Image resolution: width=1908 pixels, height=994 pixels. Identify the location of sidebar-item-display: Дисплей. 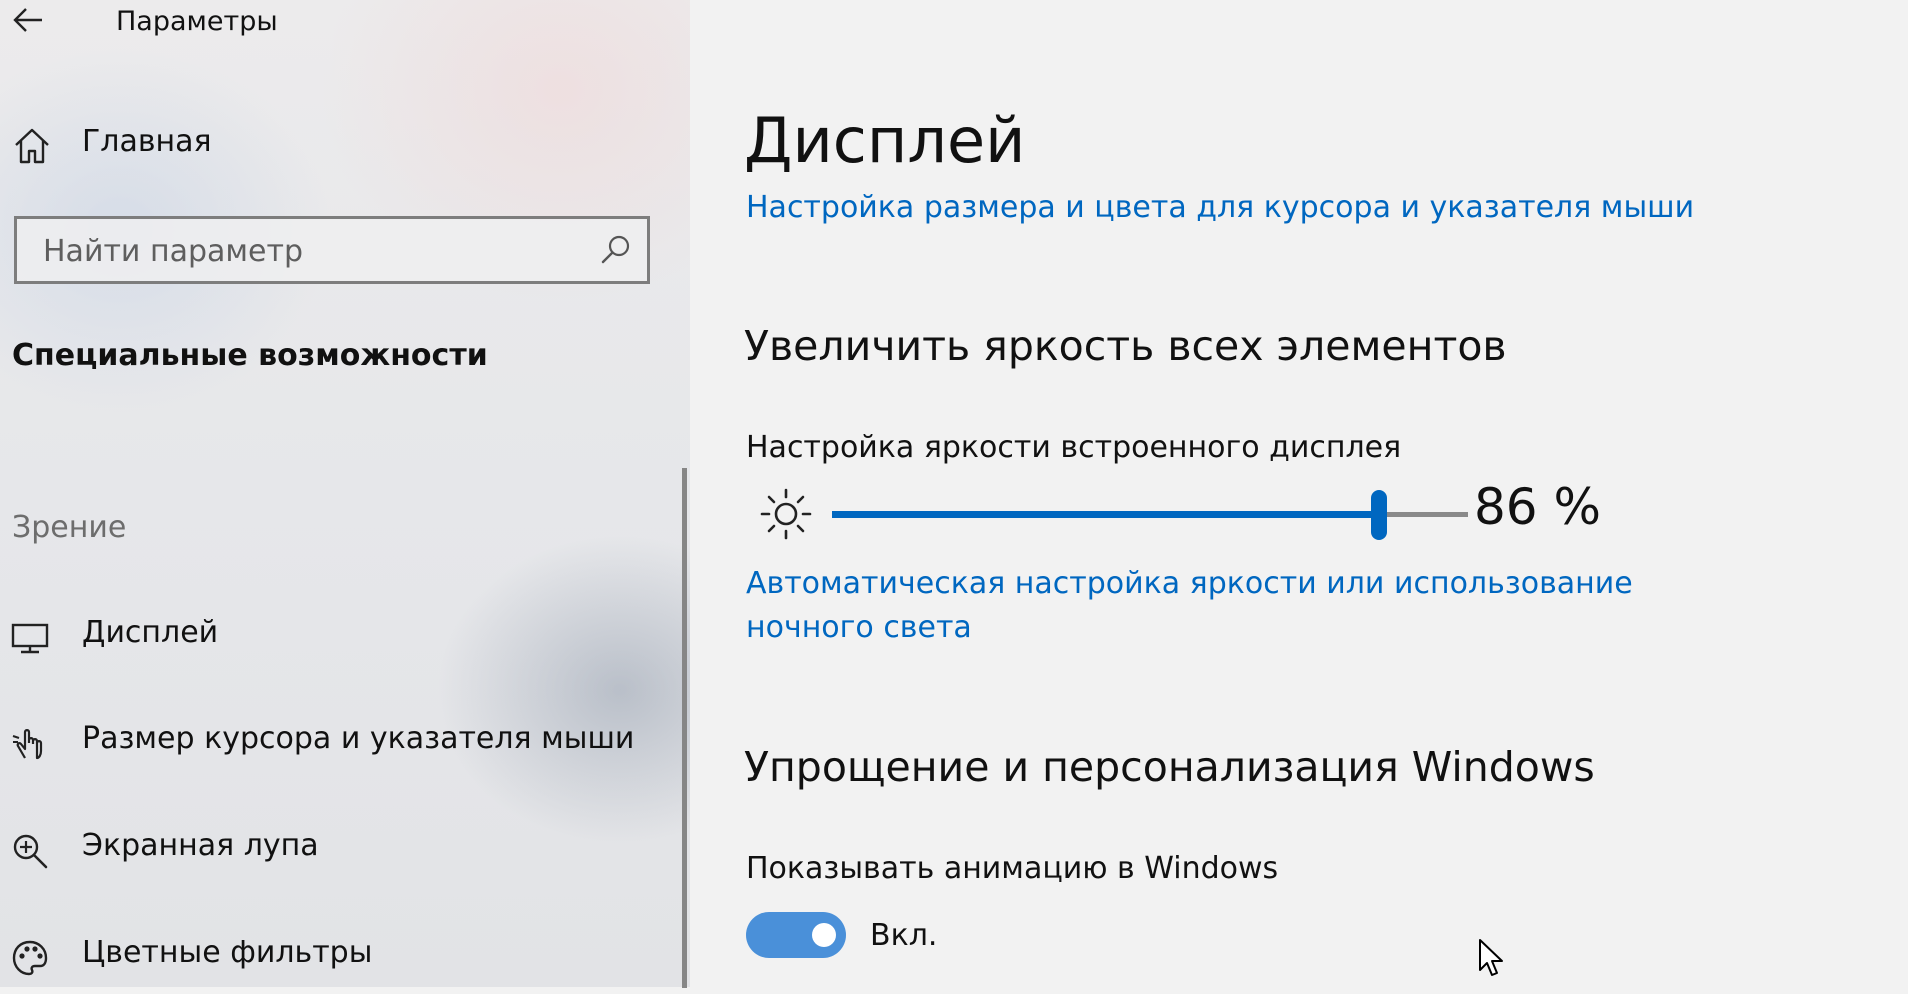
(340, 636).